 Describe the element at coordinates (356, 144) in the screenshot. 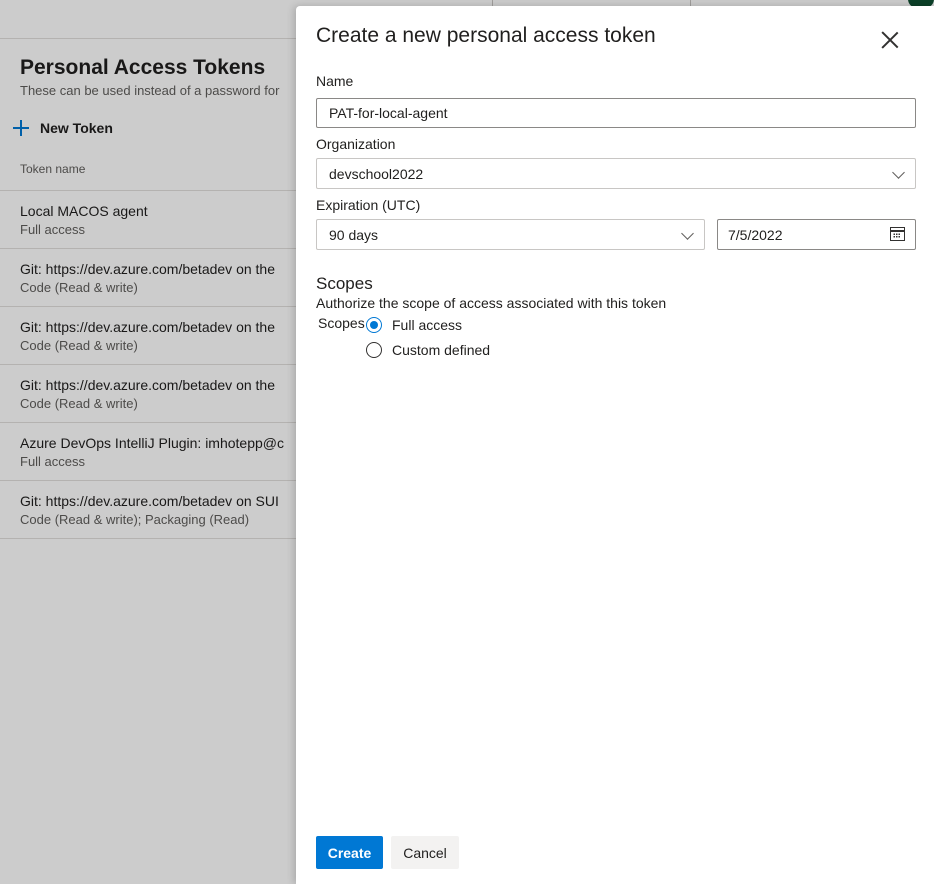

I see `organization-label: Organization` at that location.